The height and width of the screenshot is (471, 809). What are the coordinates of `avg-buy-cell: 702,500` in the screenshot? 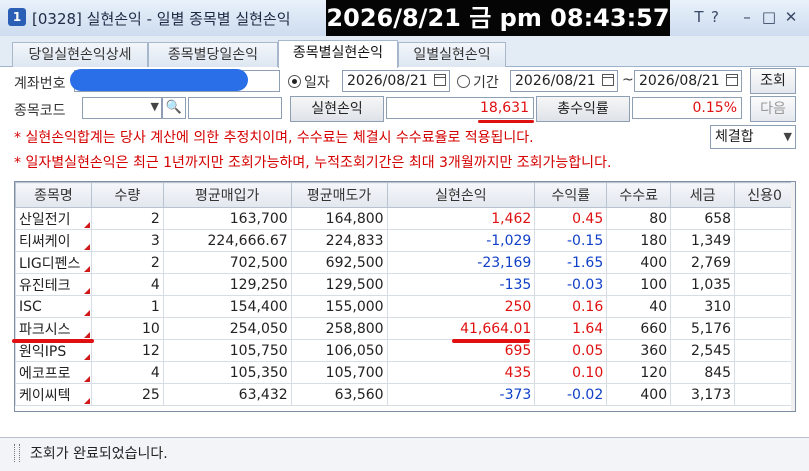 It's located at (227, 262).